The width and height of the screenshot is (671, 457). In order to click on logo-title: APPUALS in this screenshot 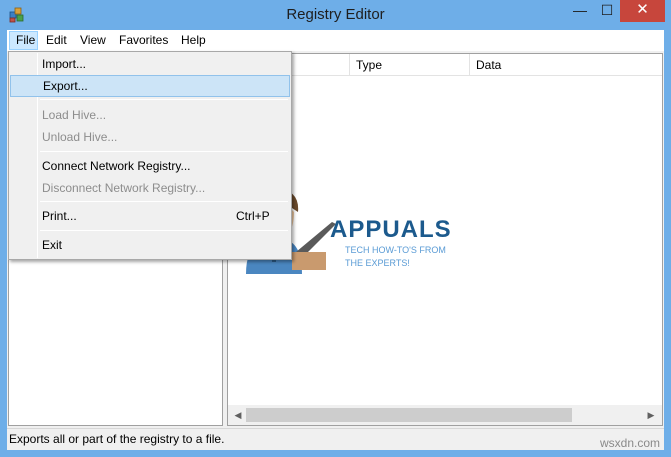, I will do `click(391, 229)`.